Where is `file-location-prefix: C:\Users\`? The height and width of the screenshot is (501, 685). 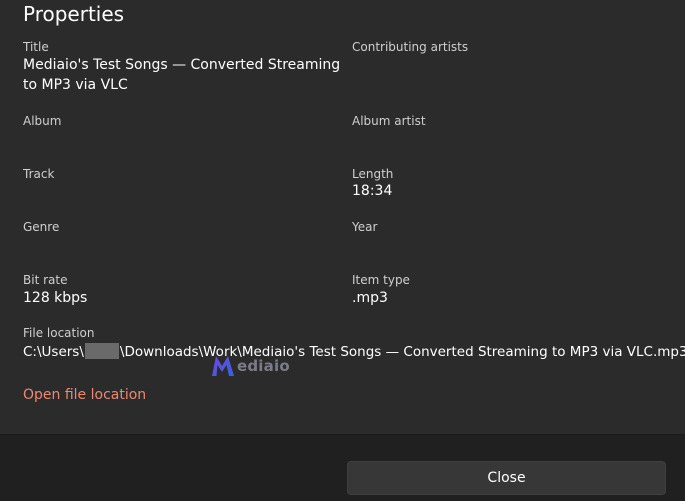 file-location-prefix: C:\Users\ is located at coordinates (53, 352).